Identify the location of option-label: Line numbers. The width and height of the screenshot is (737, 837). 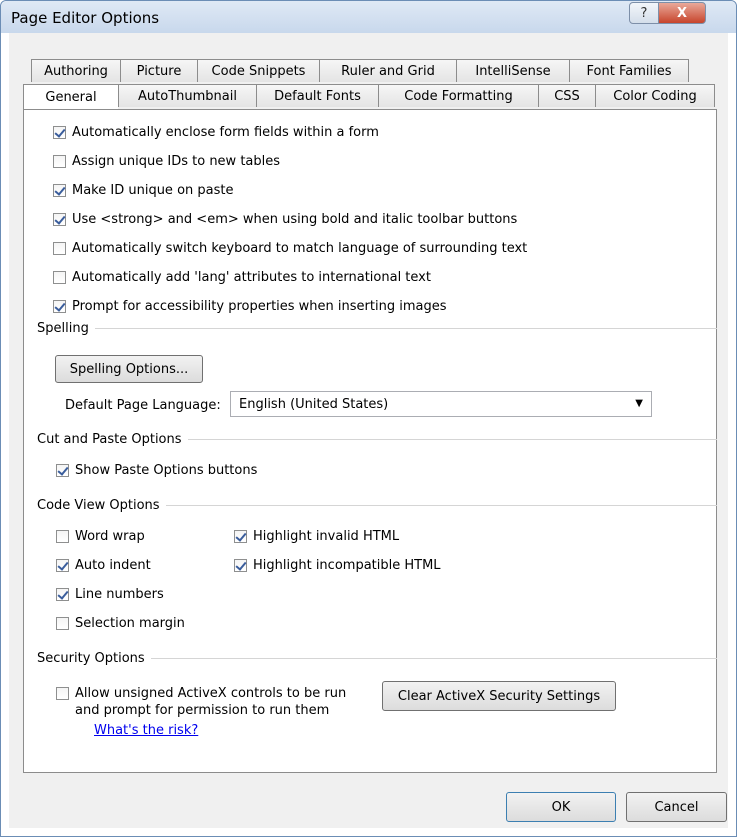
(119, 594).